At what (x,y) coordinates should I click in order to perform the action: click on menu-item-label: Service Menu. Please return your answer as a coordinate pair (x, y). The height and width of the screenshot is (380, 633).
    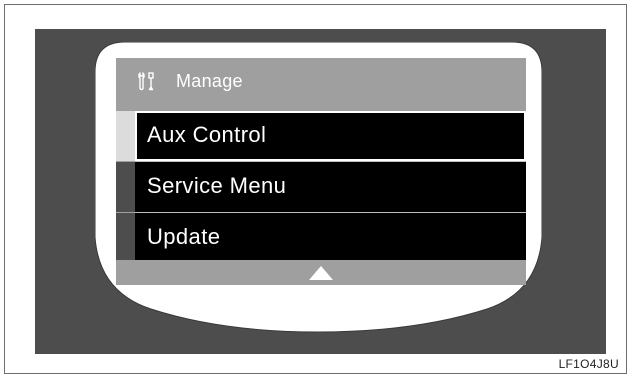
    Looking at the image, I should click on (217, 185).